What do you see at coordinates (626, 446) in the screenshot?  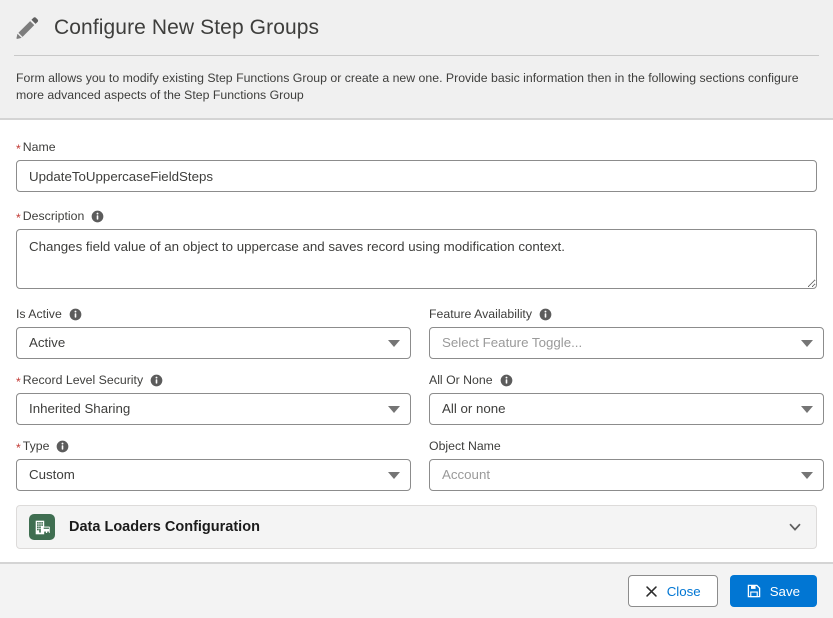 I see `field-object-name-label: Object Name` at bounding box center [626, 446].